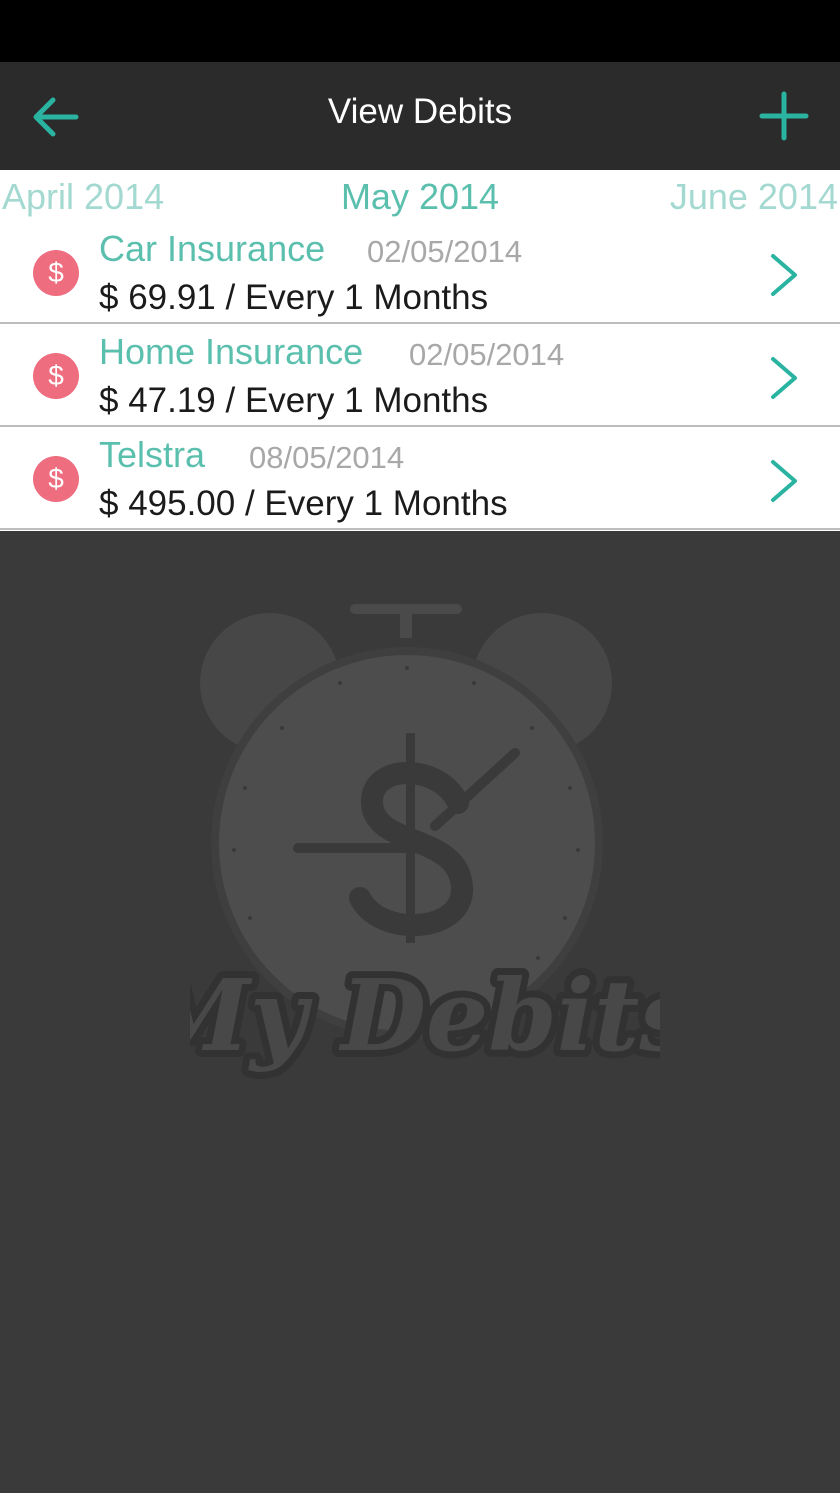 The height and width of the screenshot is (1493, 840). I want to click on debit-amount: $ 495.00 / Every 1 Months, so click(303, 503).